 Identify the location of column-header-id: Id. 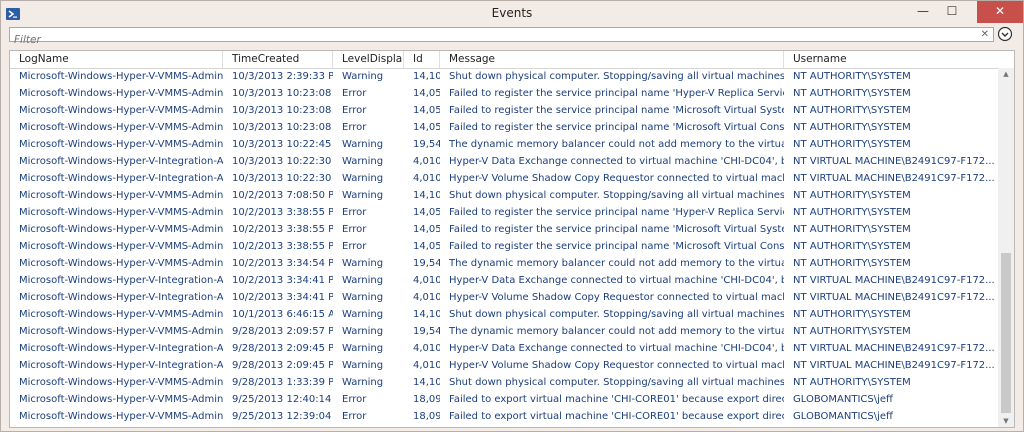
(422, 59).